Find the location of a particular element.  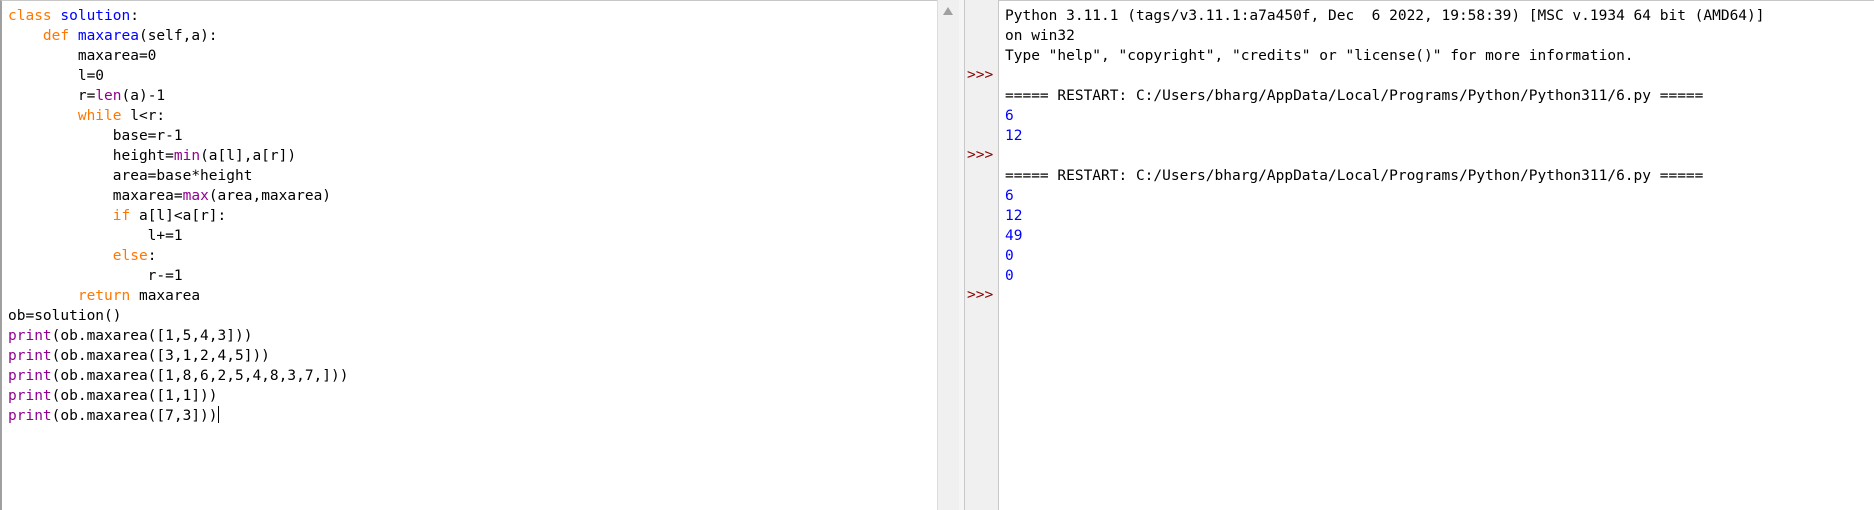

text-cursor is located at coordinates (218, 414).